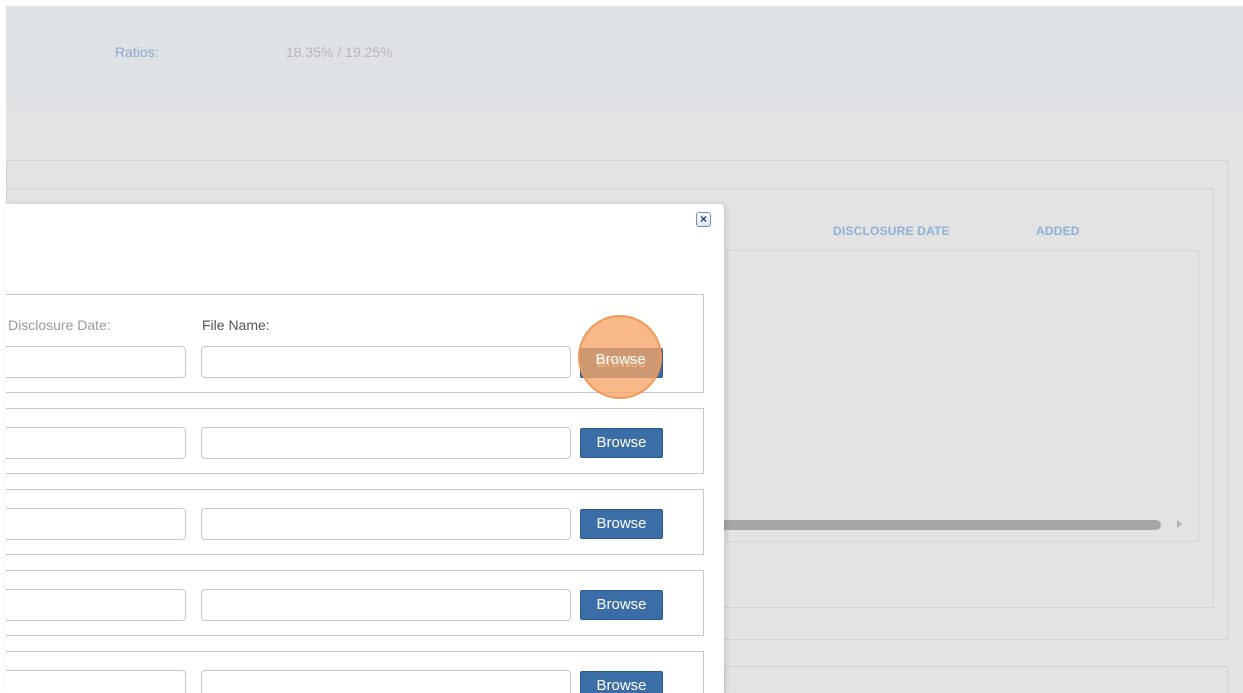 The width and height of the screenshot is (1243, 693). I want to click on upload-row-2: Browse, so click(355, 441).